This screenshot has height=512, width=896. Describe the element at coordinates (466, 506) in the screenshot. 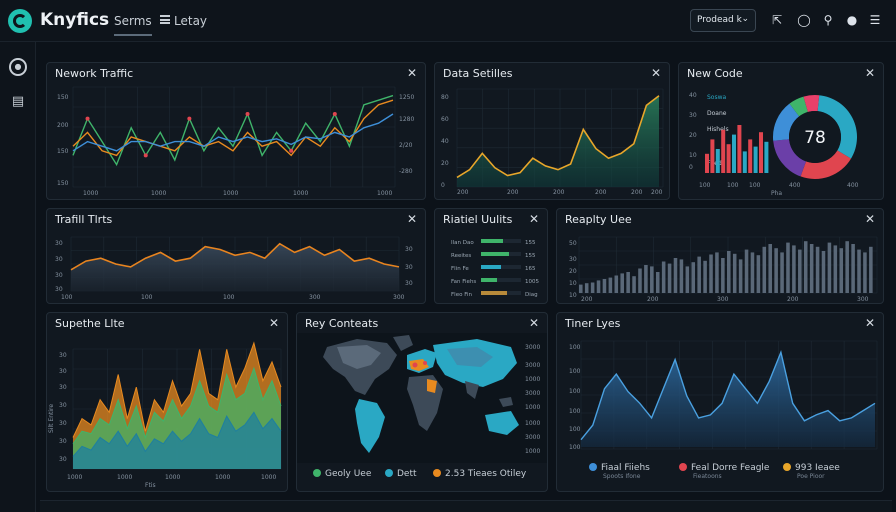

I see `bottom-panel-strip` at that location.